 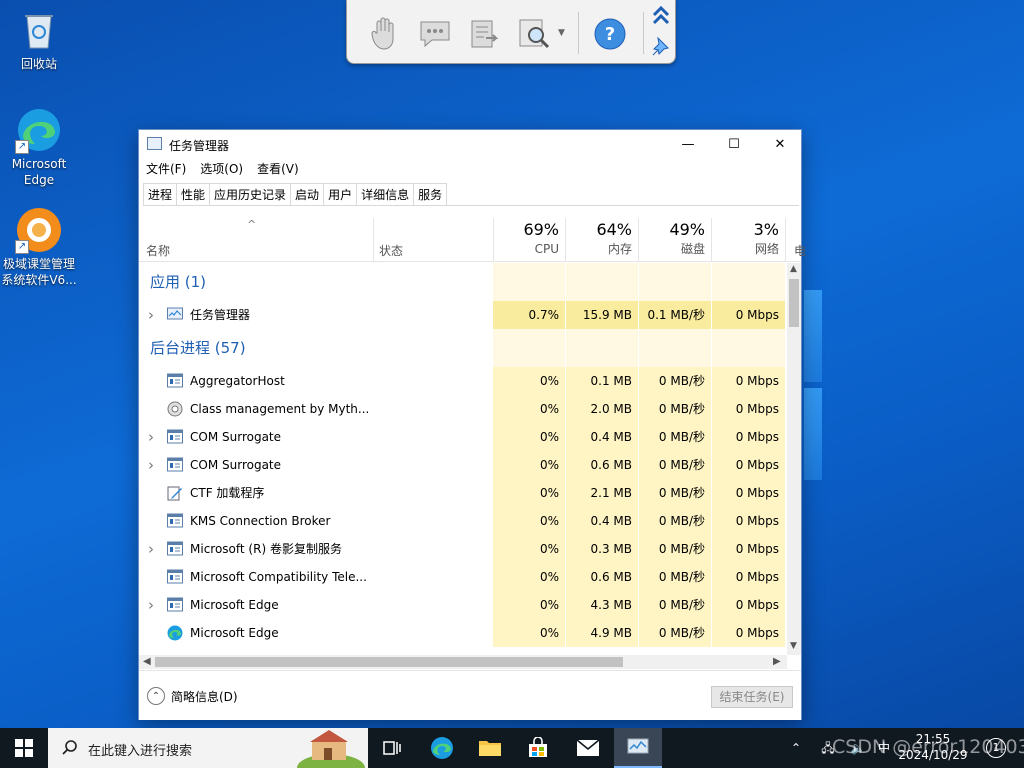 What do you see at coordinates (252, 224) in the screenshot?
I see `sort-caret-icon: ^` at bounding box center [252, 224].